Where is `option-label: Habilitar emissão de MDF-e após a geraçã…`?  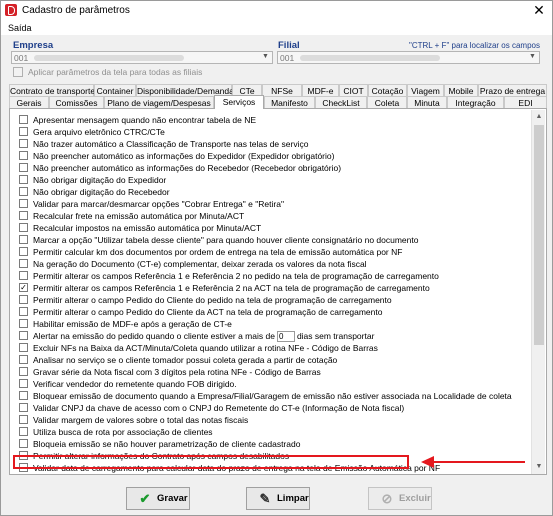
option-label: Habilitar emissão de MDF-e após a geraçã… is located at coordinates (132, 324).